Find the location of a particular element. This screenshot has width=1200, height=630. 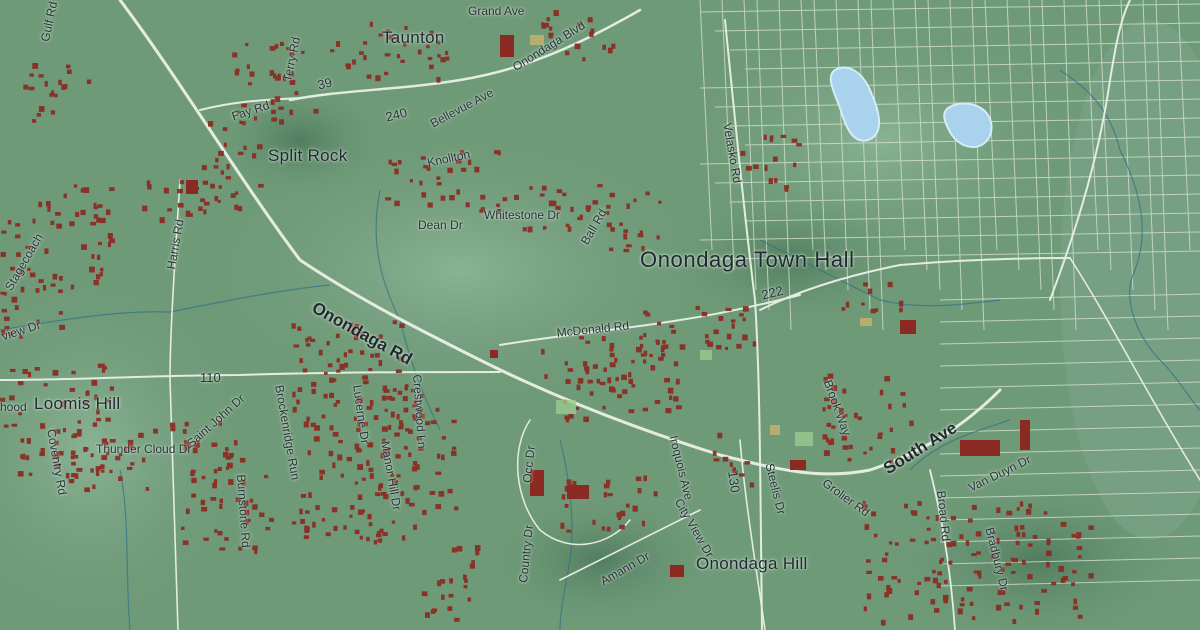

place-taunton: Taunton is located at coordinates (413, 37).